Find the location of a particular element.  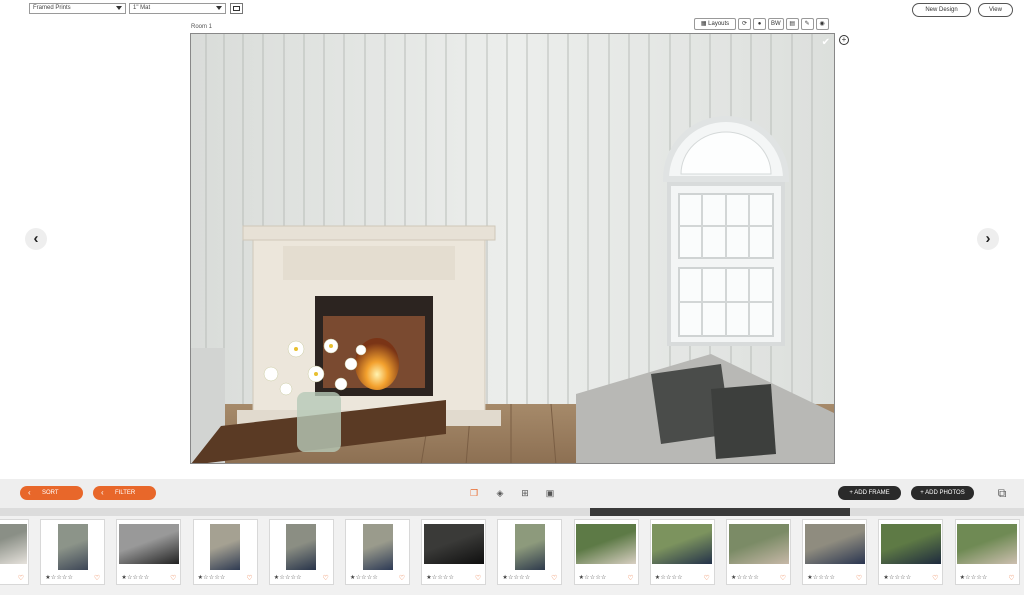

room-toolbar: ▦ Layouts ⟳ ● BW ▤ ✎ ◉ is located at coordinates (761, 24).